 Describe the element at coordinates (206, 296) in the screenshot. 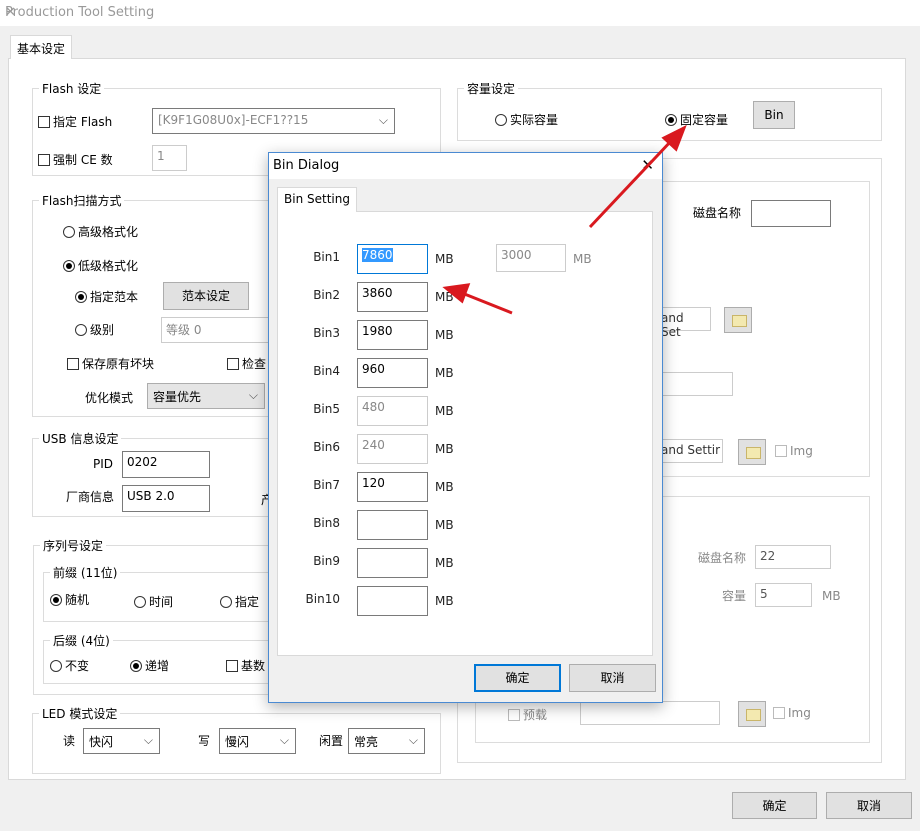

I see `sample-setting-button: 范本设定` at that location.